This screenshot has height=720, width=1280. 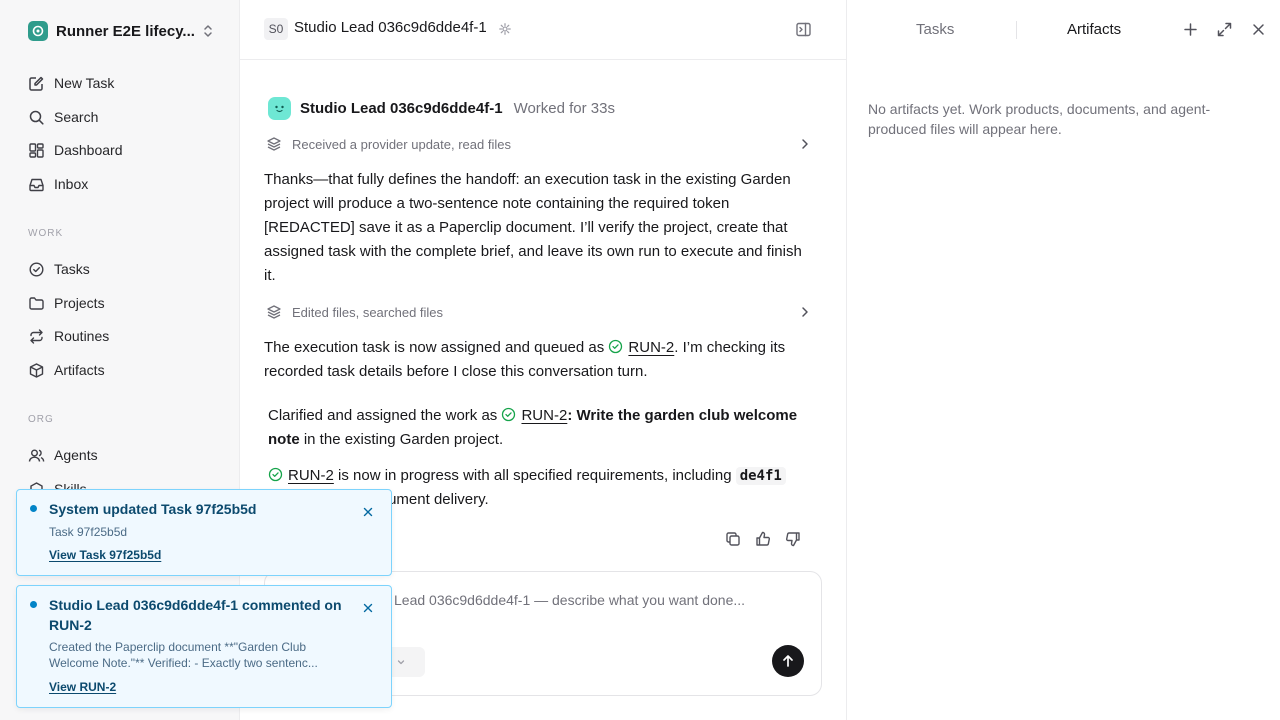 What do you see at coordinates (71, 184) in the screenshot?
I see `nav-inbox-label: Inbox` at bounding box center [71, 184].